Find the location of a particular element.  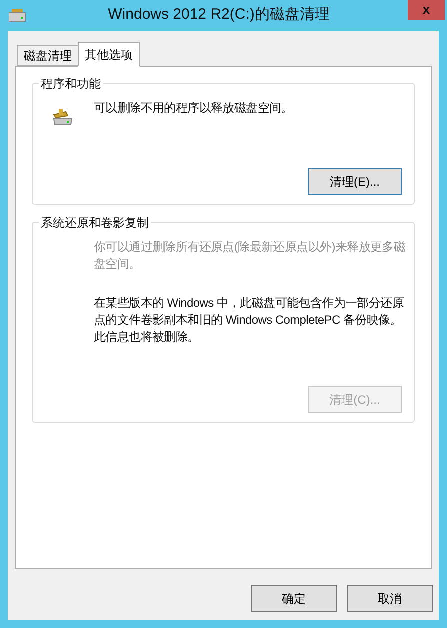

window-title: Windows 2012 R2(C:)的磁盘清理 is located at coordinates (219, 15).